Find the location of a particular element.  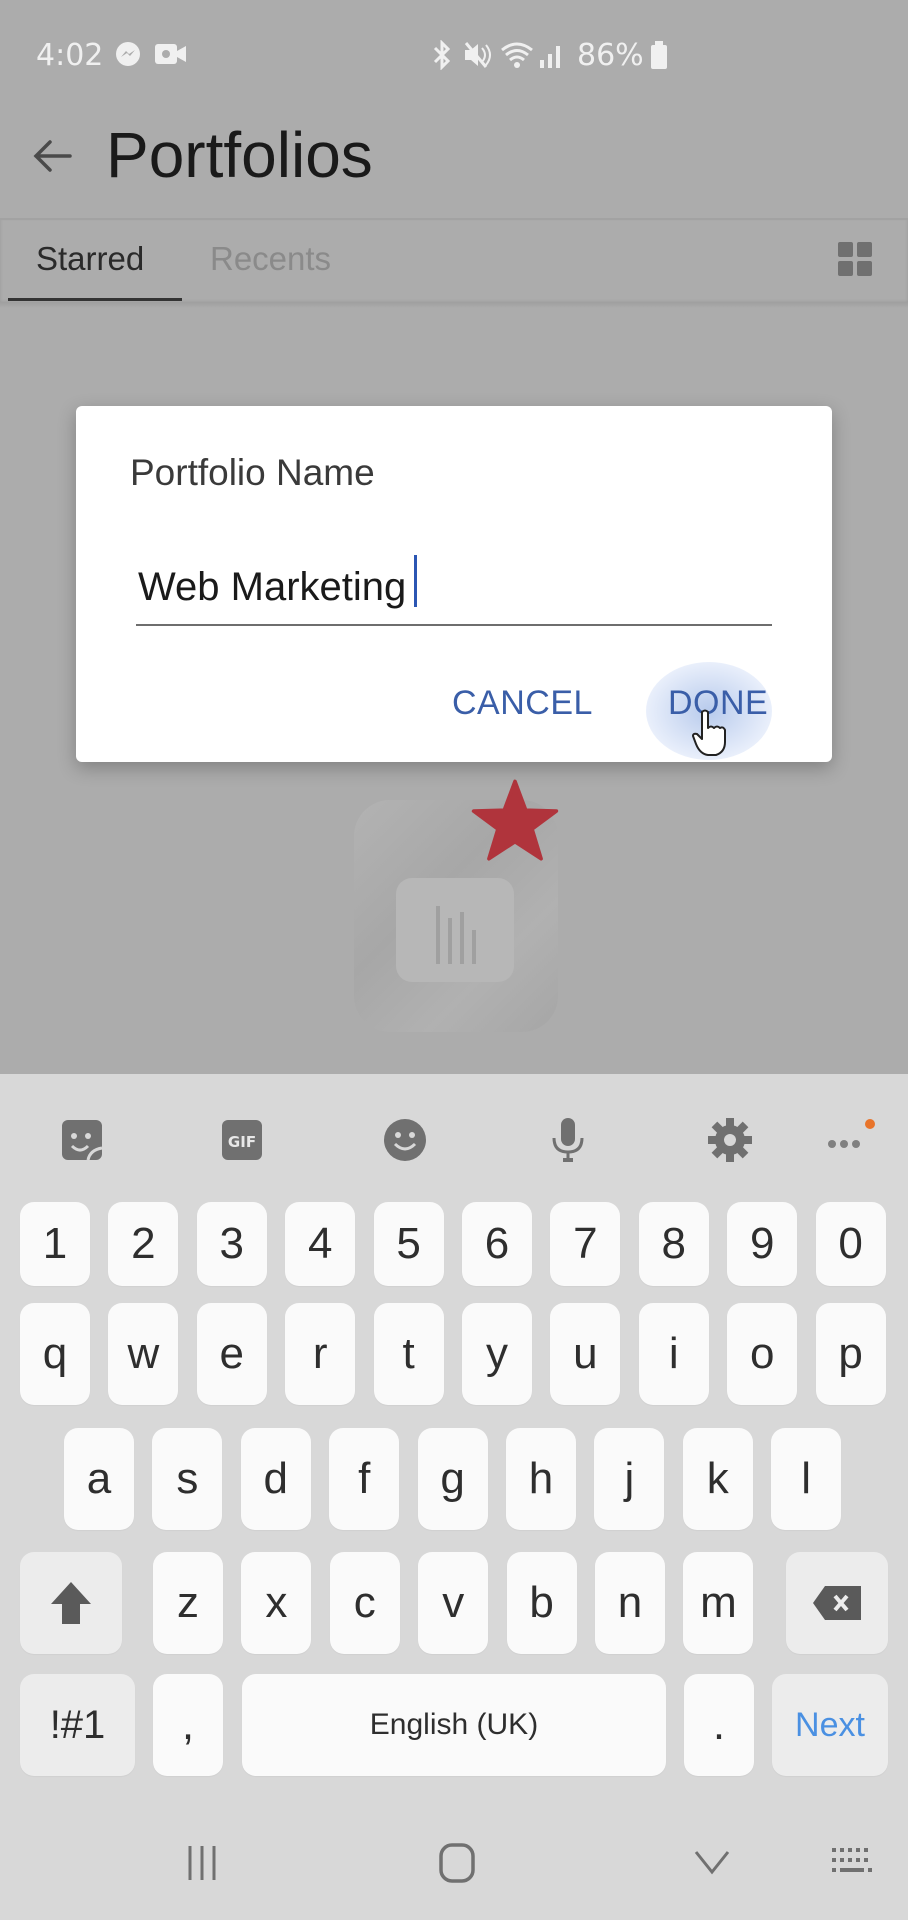

key-k: k is located at coordinates (717, 1479).